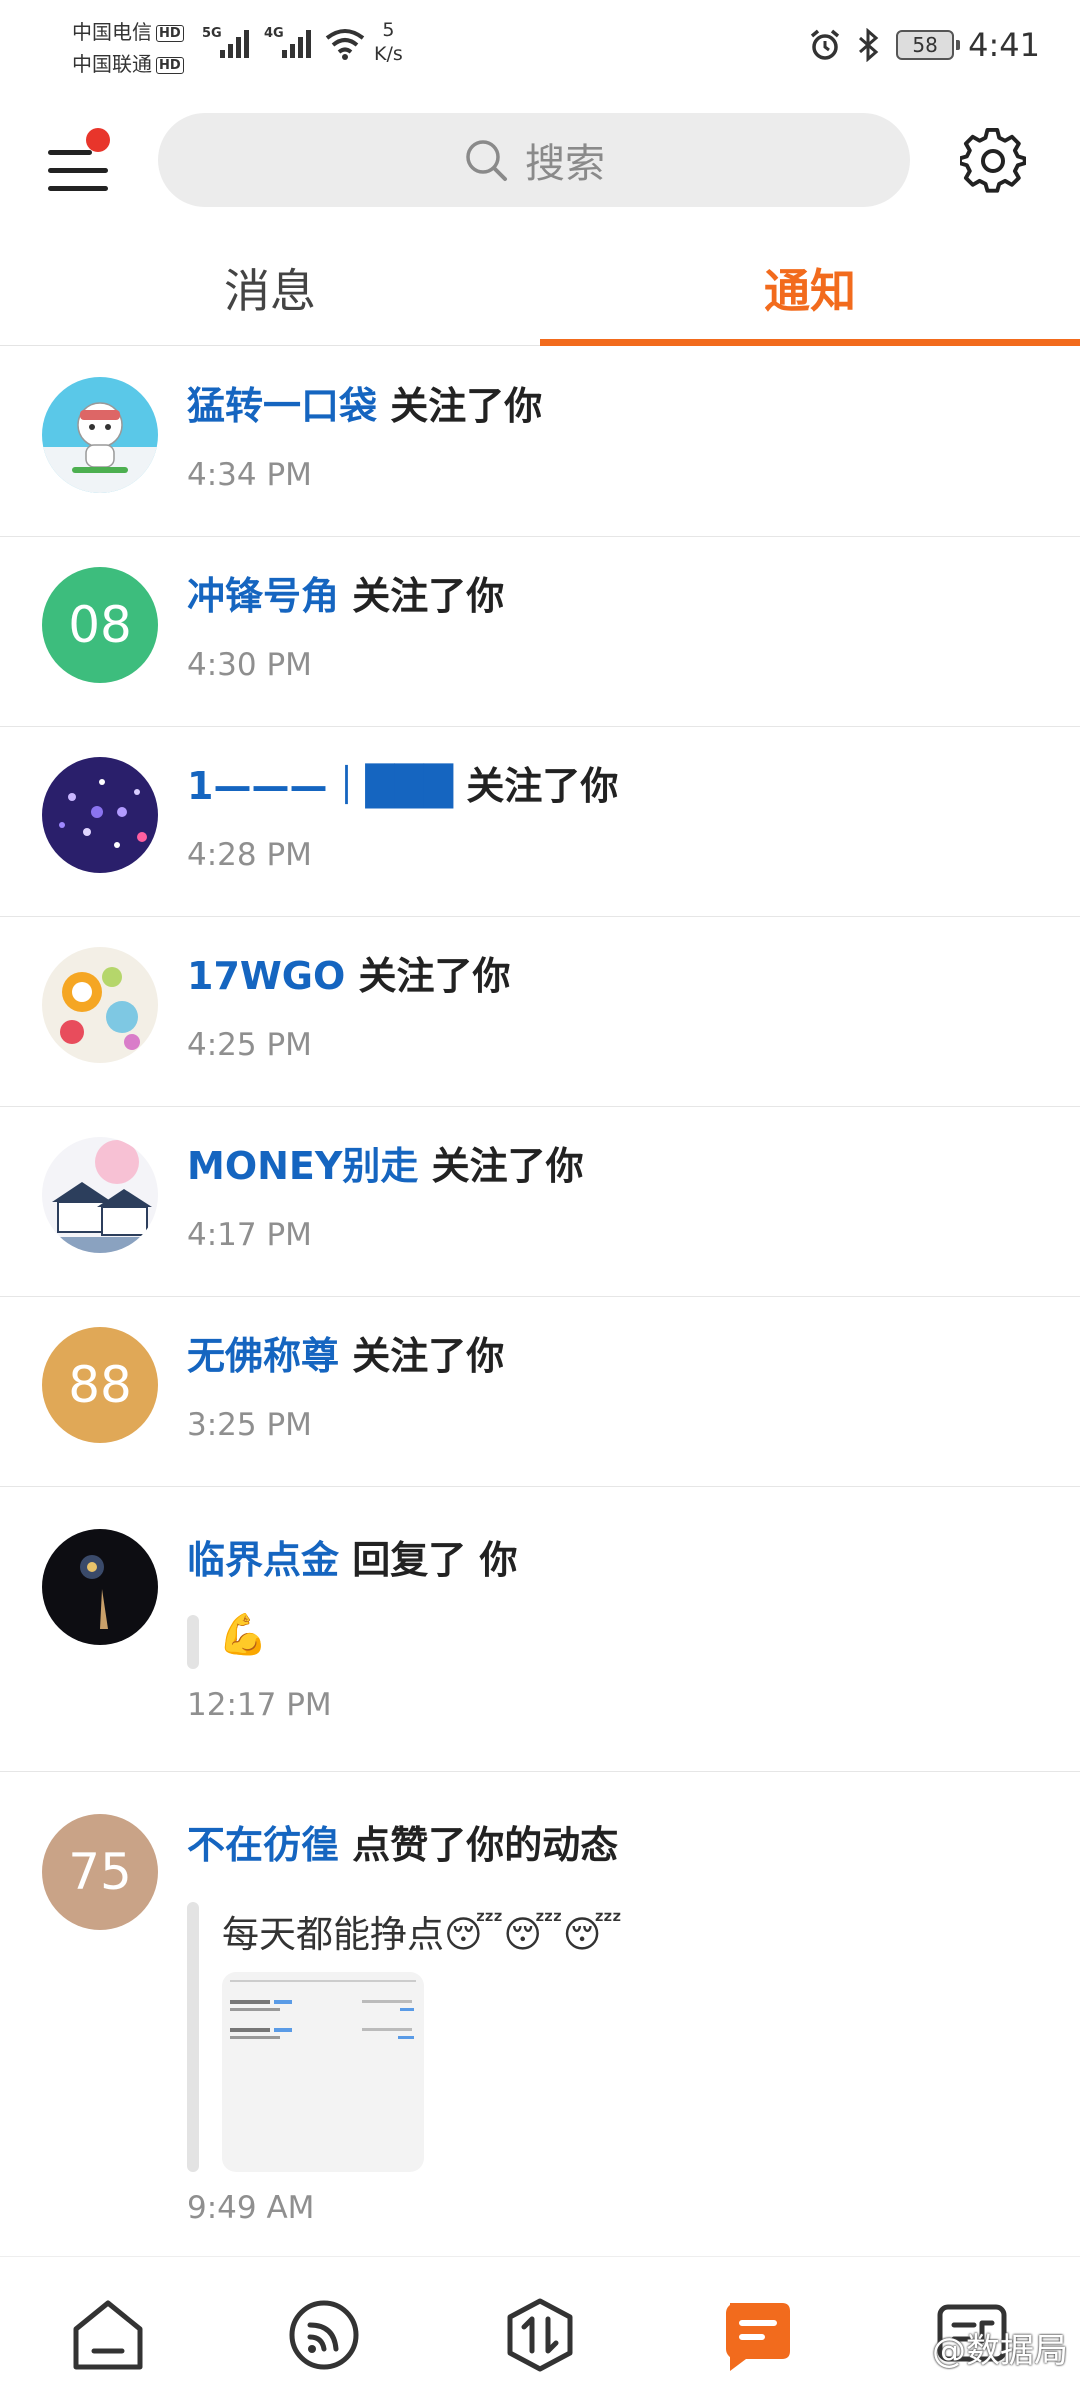 The height and width of the screenshot is (2400, 1080). Describe the element at coordinates (540, 1202) in the screenshot. I see `notification-item: MONEY别走 关注了你 4:17 PM` at that location.